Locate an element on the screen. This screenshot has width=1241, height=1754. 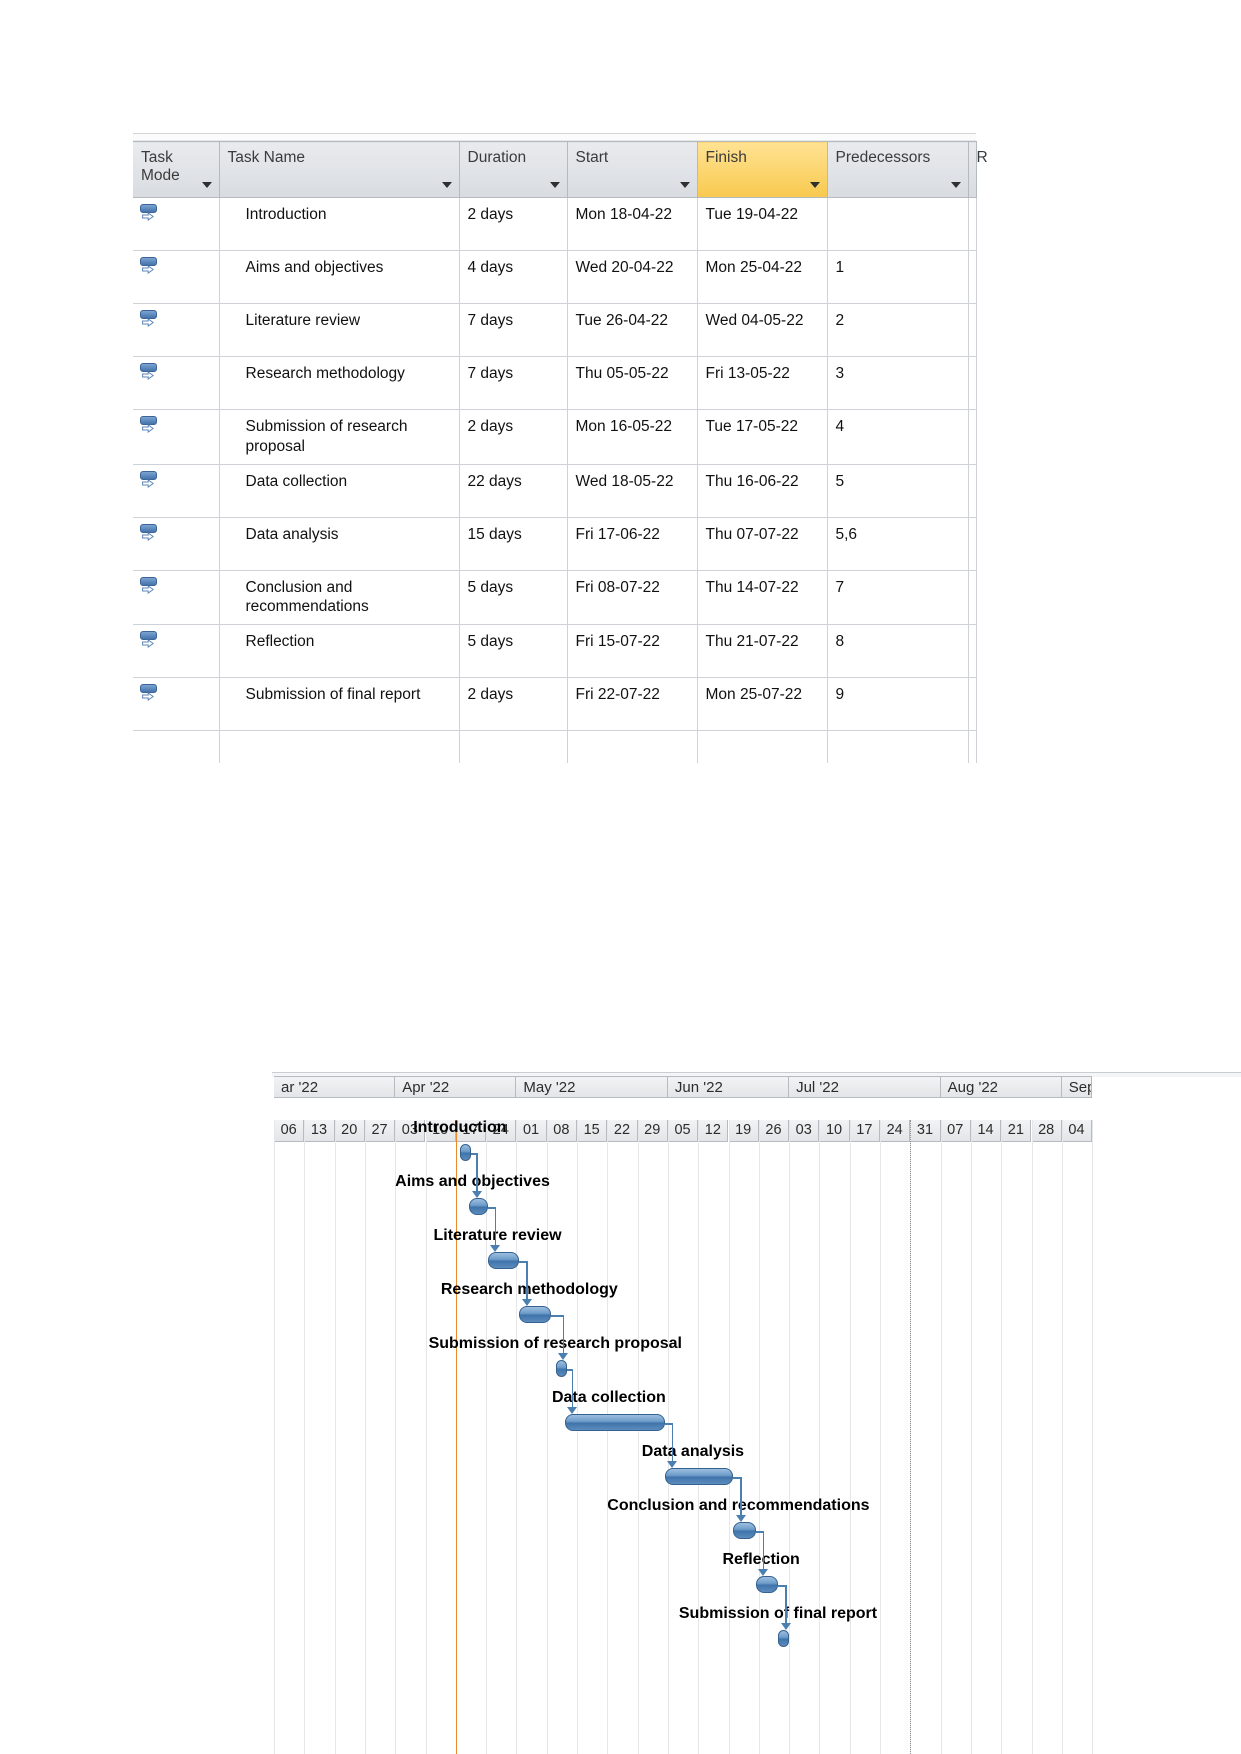
cell-start: Tue 26-04-22 is located at coordinates (632, 330).